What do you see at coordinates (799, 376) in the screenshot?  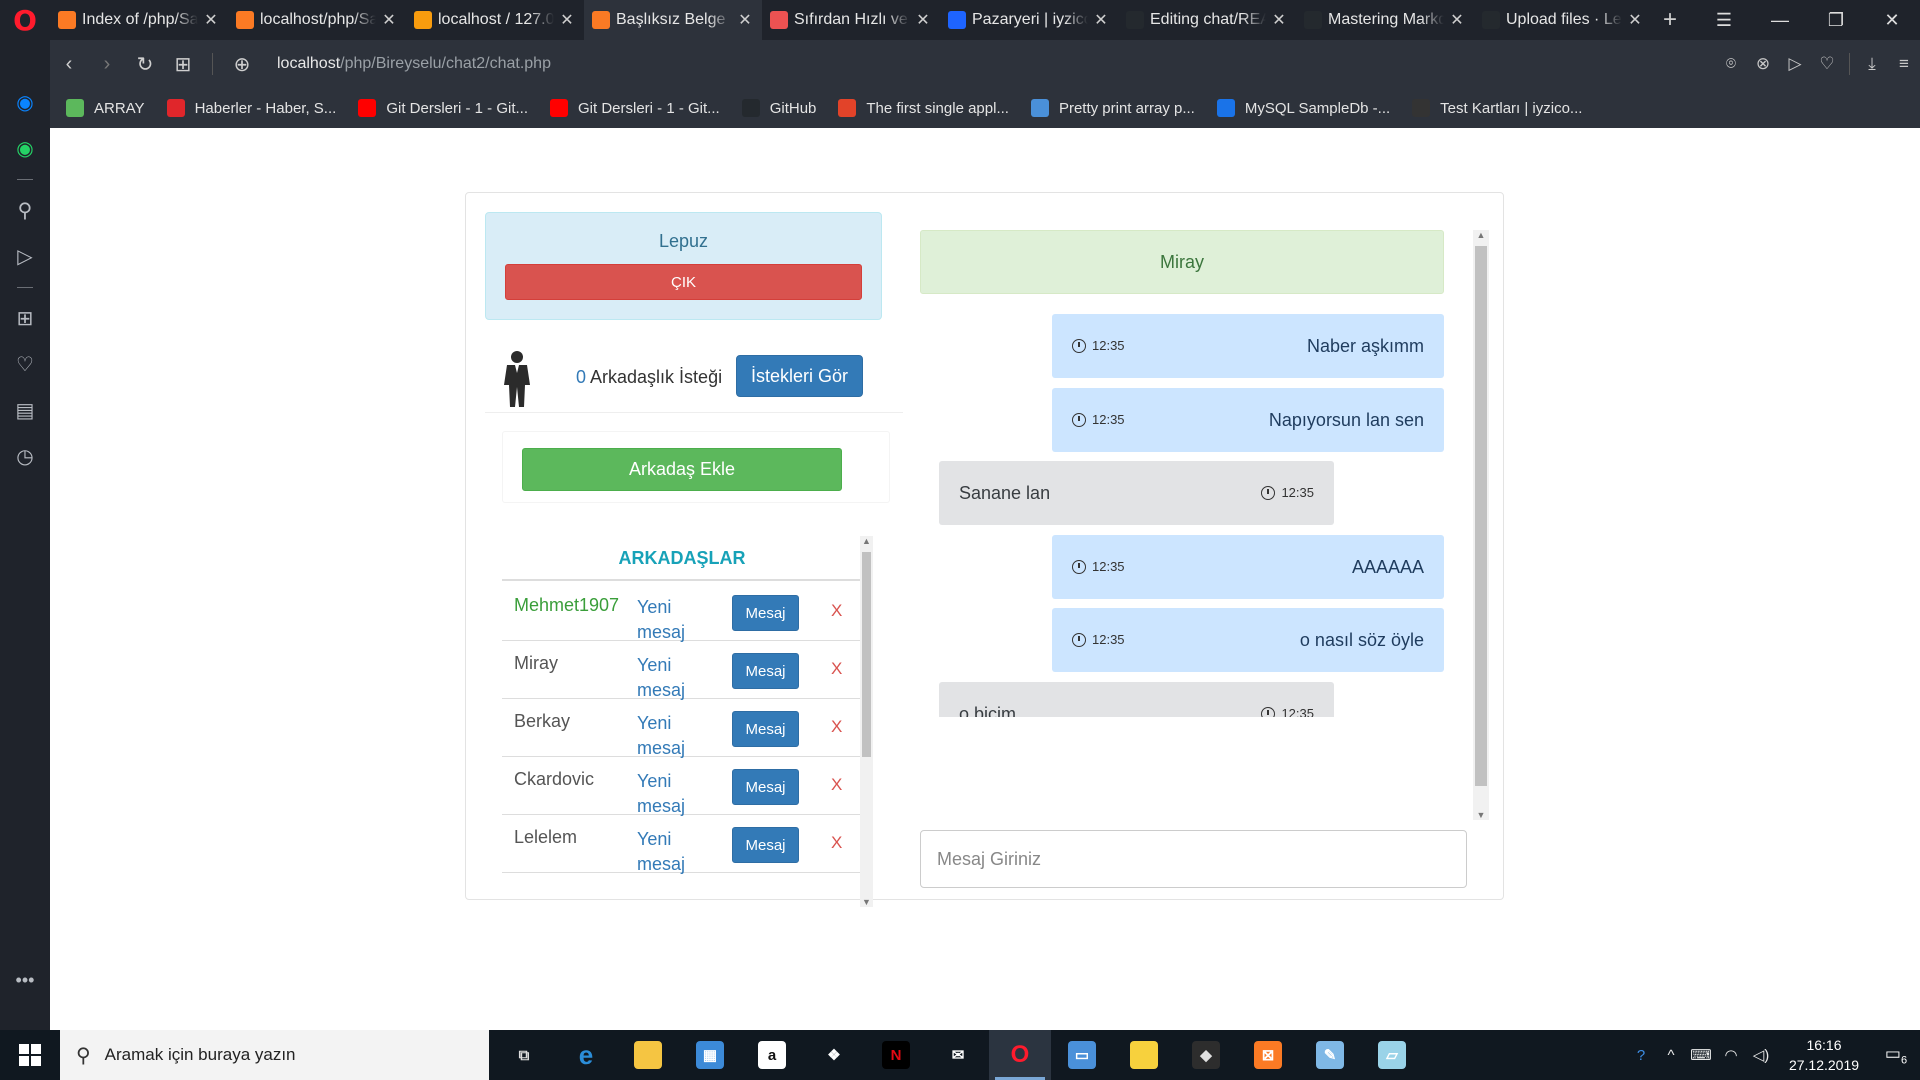 I see `view-requests-button: İstekleri Gör` at bounding box center [799, 376].